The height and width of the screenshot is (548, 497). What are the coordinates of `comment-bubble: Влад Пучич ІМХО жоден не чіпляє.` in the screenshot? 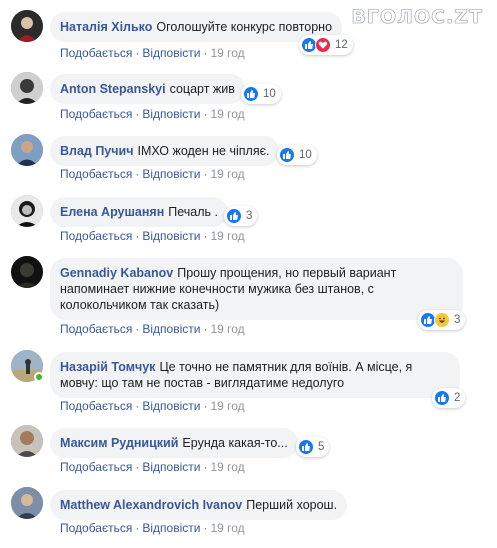 It's located at (165, 151).